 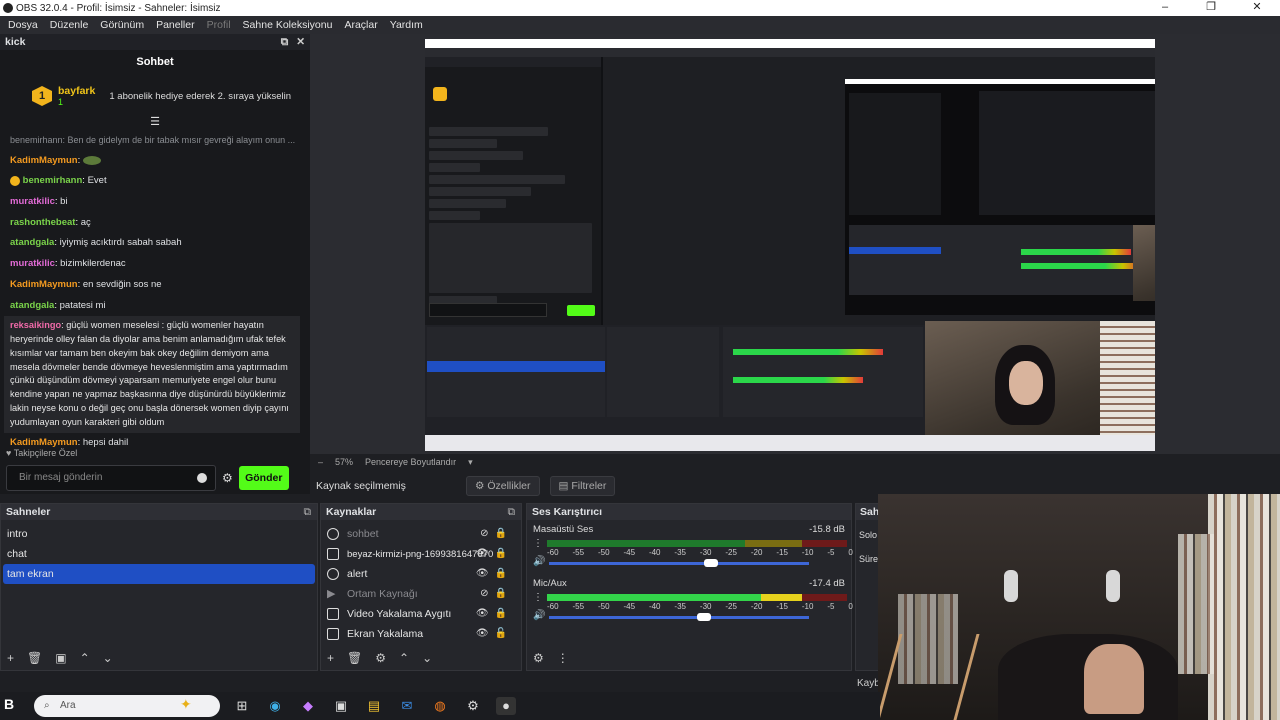 What do you see at coordinates (503, 486) in the screenshot?
I see `properties-button: ⚙ Özellikler` at bounding box center [503, 486].